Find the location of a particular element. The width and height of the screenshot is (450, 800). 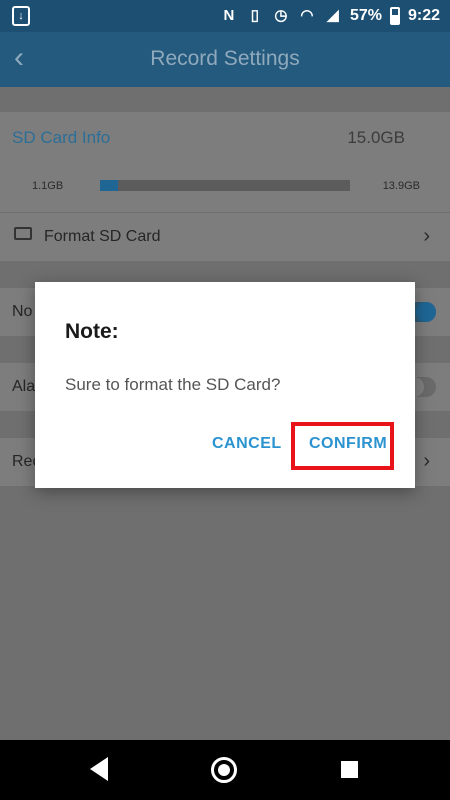

toggle-knob is located at coordinates (426, 312).